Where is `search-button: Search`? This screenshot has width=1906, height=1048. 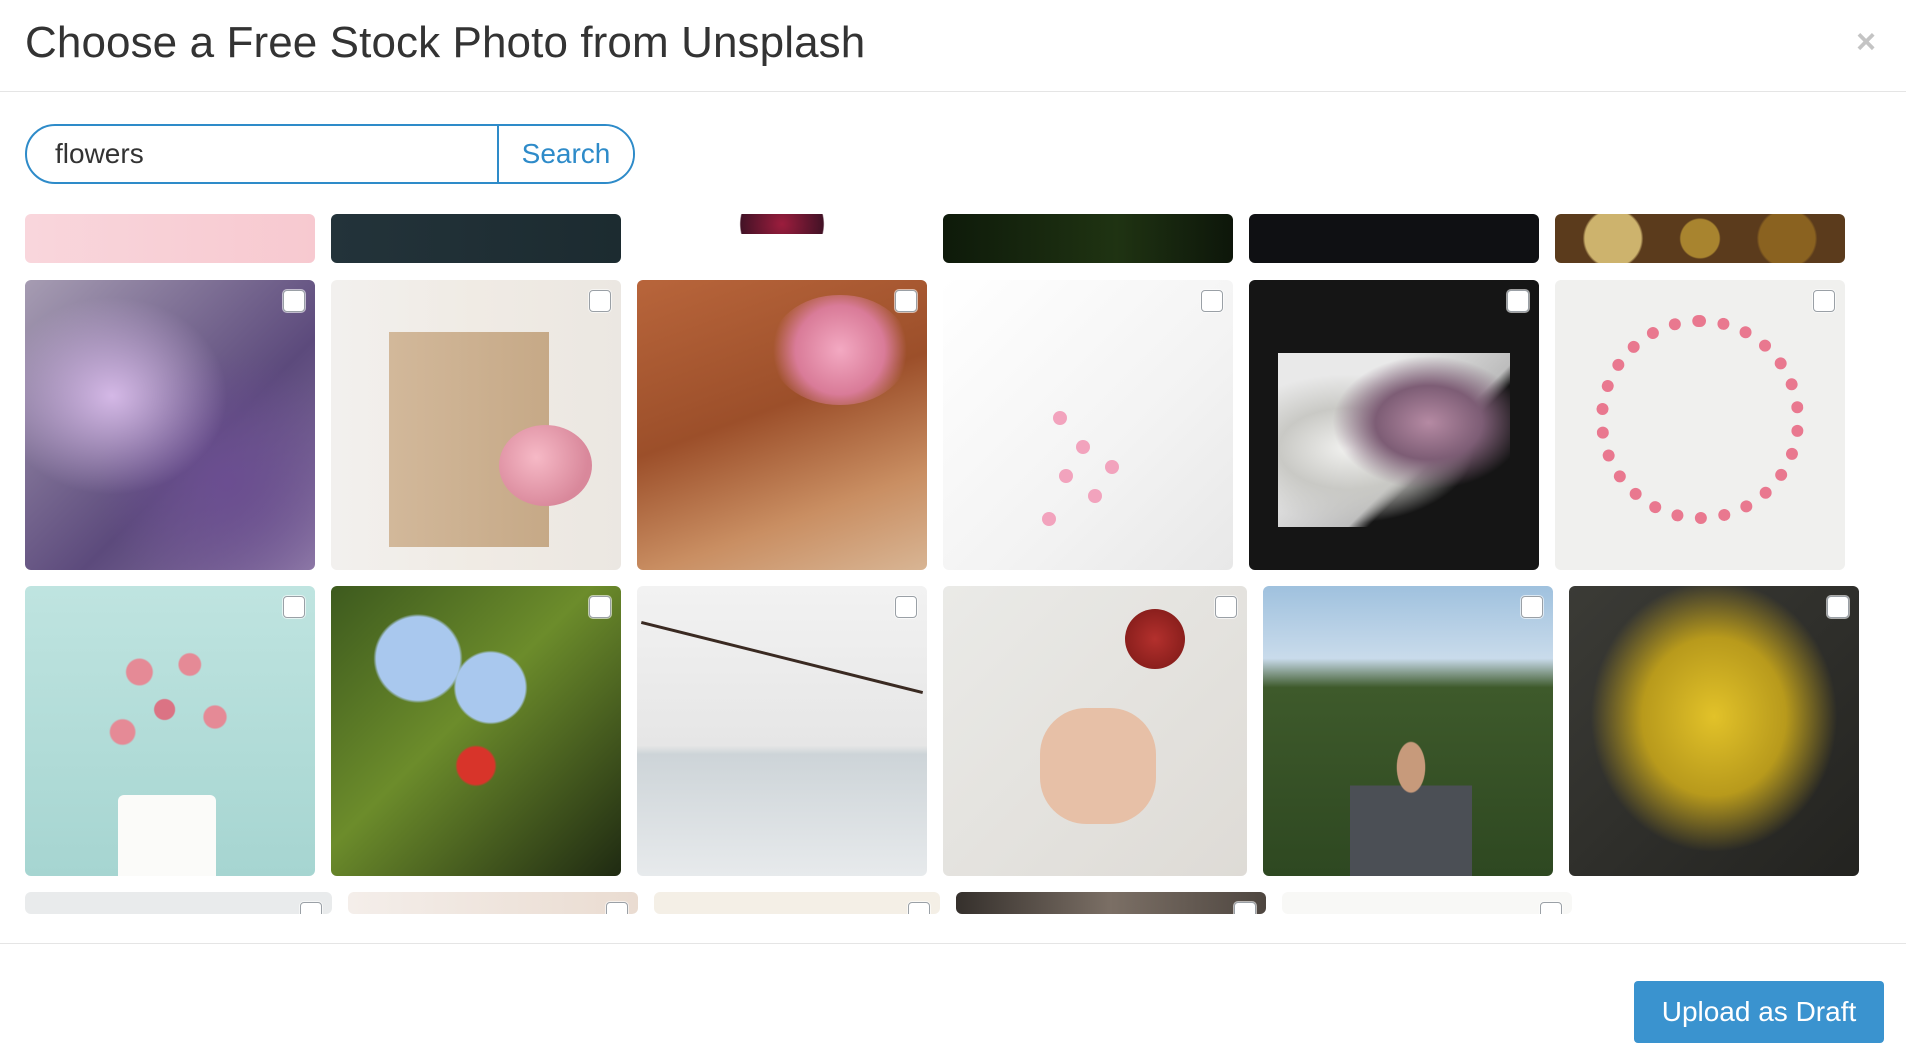 search-button: Search is located at coordinates (565, 154).